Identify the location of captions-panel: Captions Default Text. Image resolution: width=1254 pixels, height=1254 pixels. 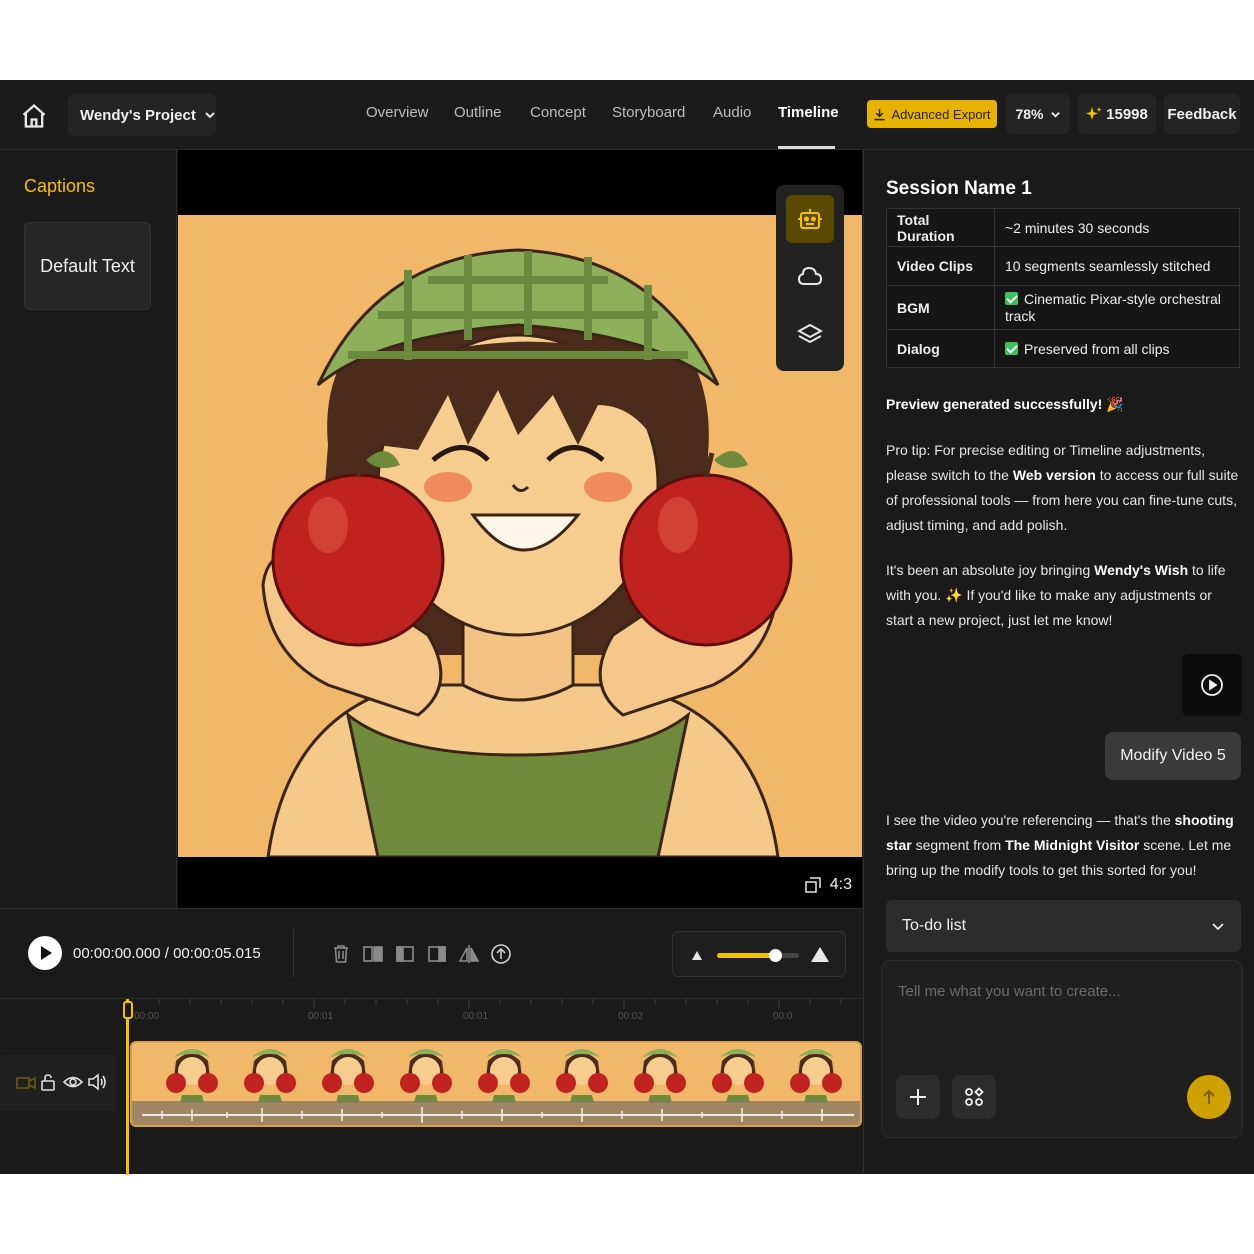
(88, 529).